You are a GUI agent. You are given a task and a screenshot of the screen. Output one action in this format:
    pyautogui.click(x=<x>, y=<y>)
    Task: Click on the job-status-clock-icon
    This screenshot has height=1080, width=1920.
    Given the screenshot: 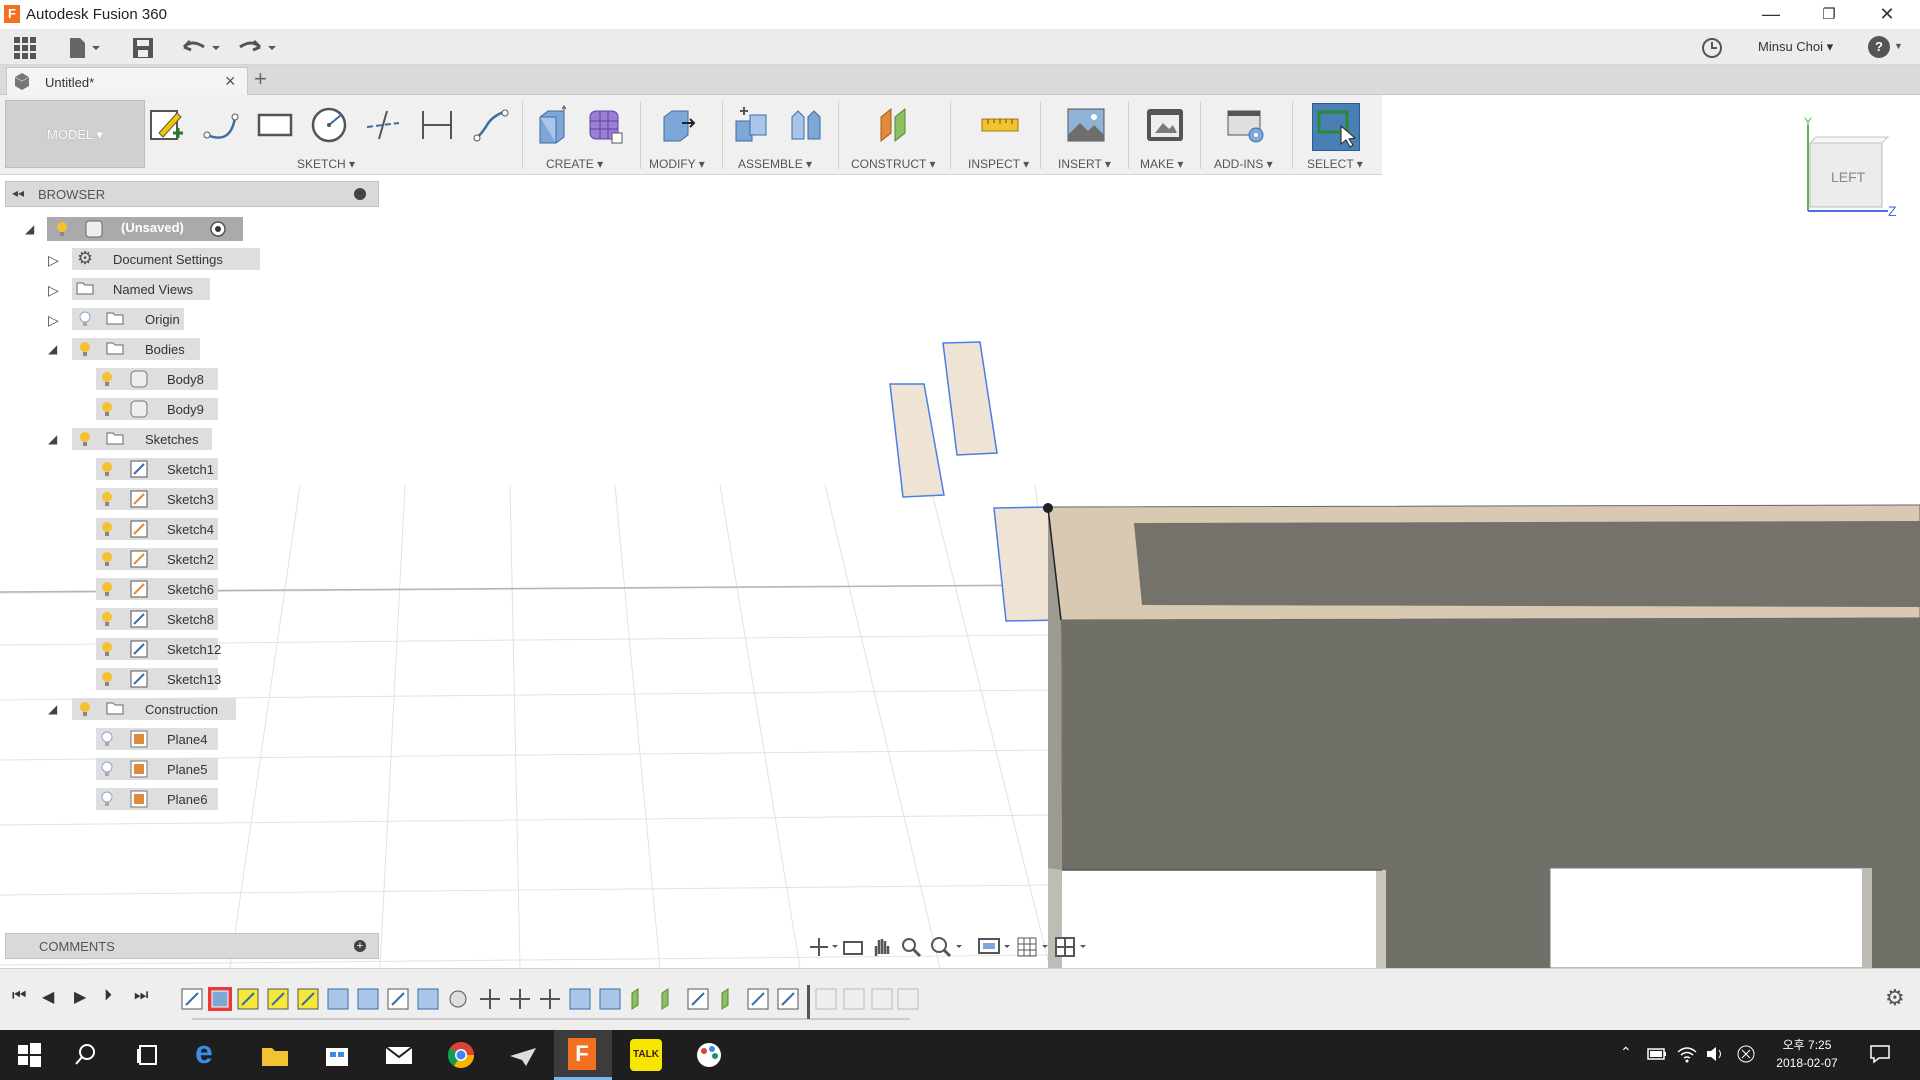 What is the action you would take?
    pyautogui.click(x=1712, y=48)
    